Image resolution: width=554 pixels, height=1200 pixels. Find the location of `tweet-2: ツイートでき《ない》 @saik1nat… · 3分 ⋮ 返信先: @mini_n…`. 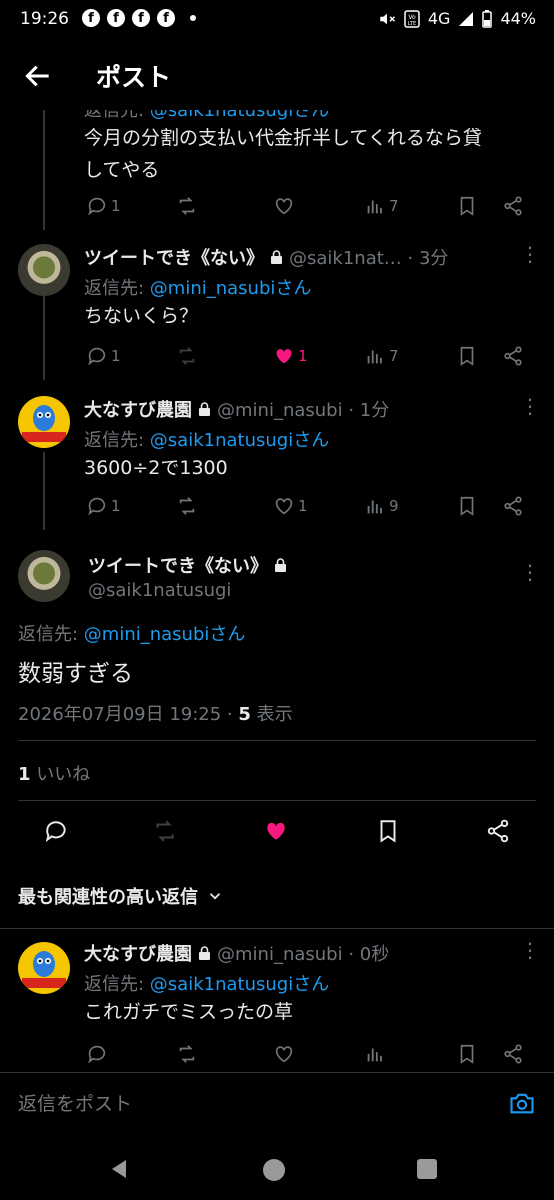

tweet-2: ツイートでき《ない》 @saik1nat… · 3分 ⋮ 返信先: @mini_n… is located at coordinates (277, 305).